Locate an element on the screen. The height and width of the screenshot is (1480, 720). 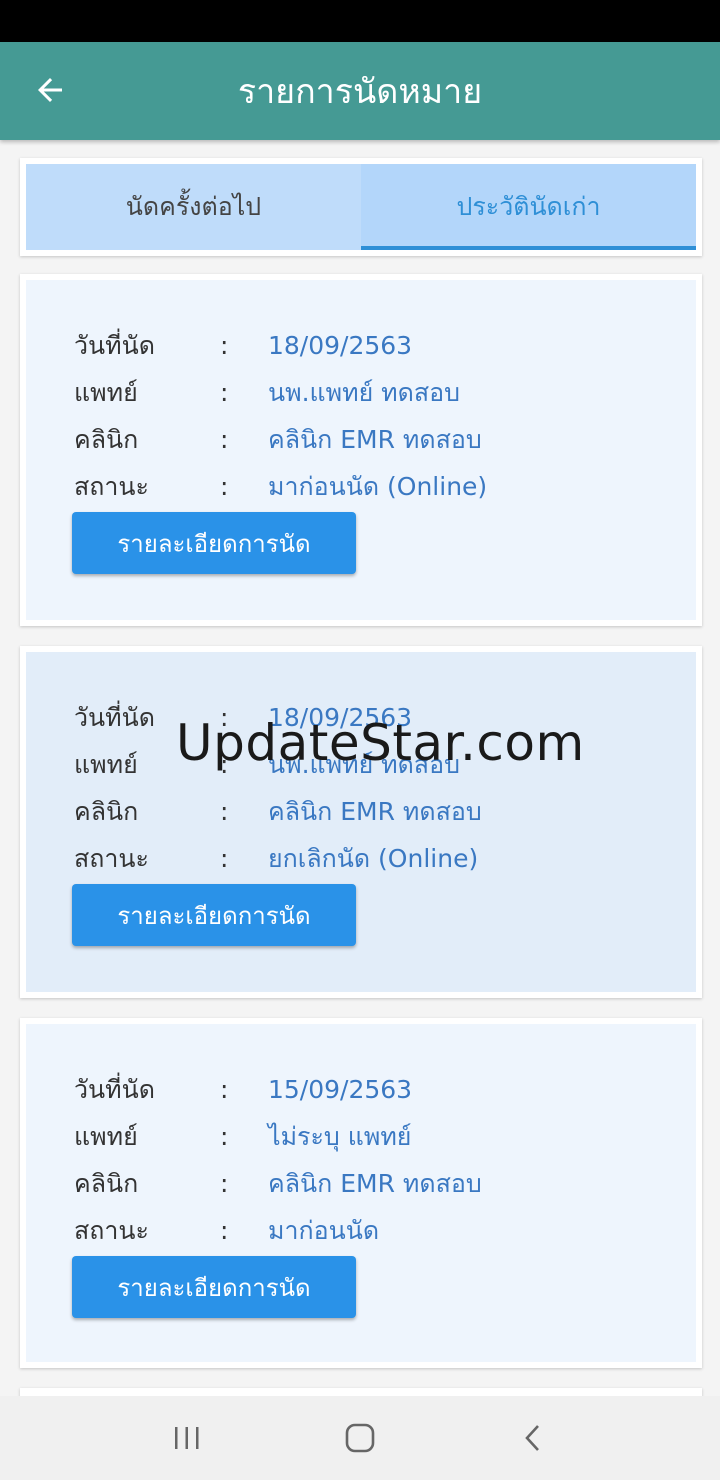
tab-history: ประวัตินัดเก่า is located at coordinates (528, 207).